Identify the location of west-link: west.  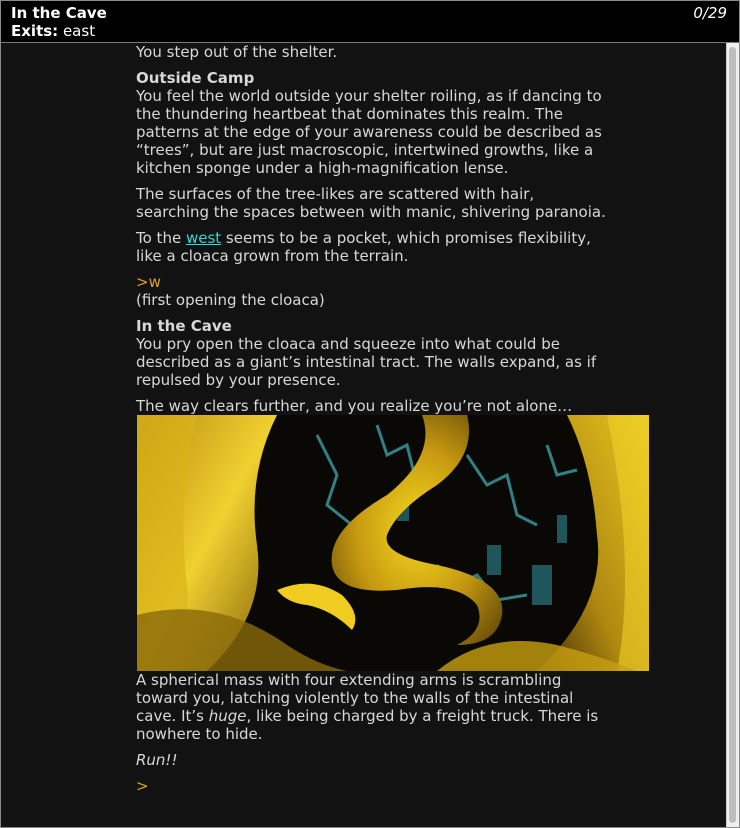
(203, 238).